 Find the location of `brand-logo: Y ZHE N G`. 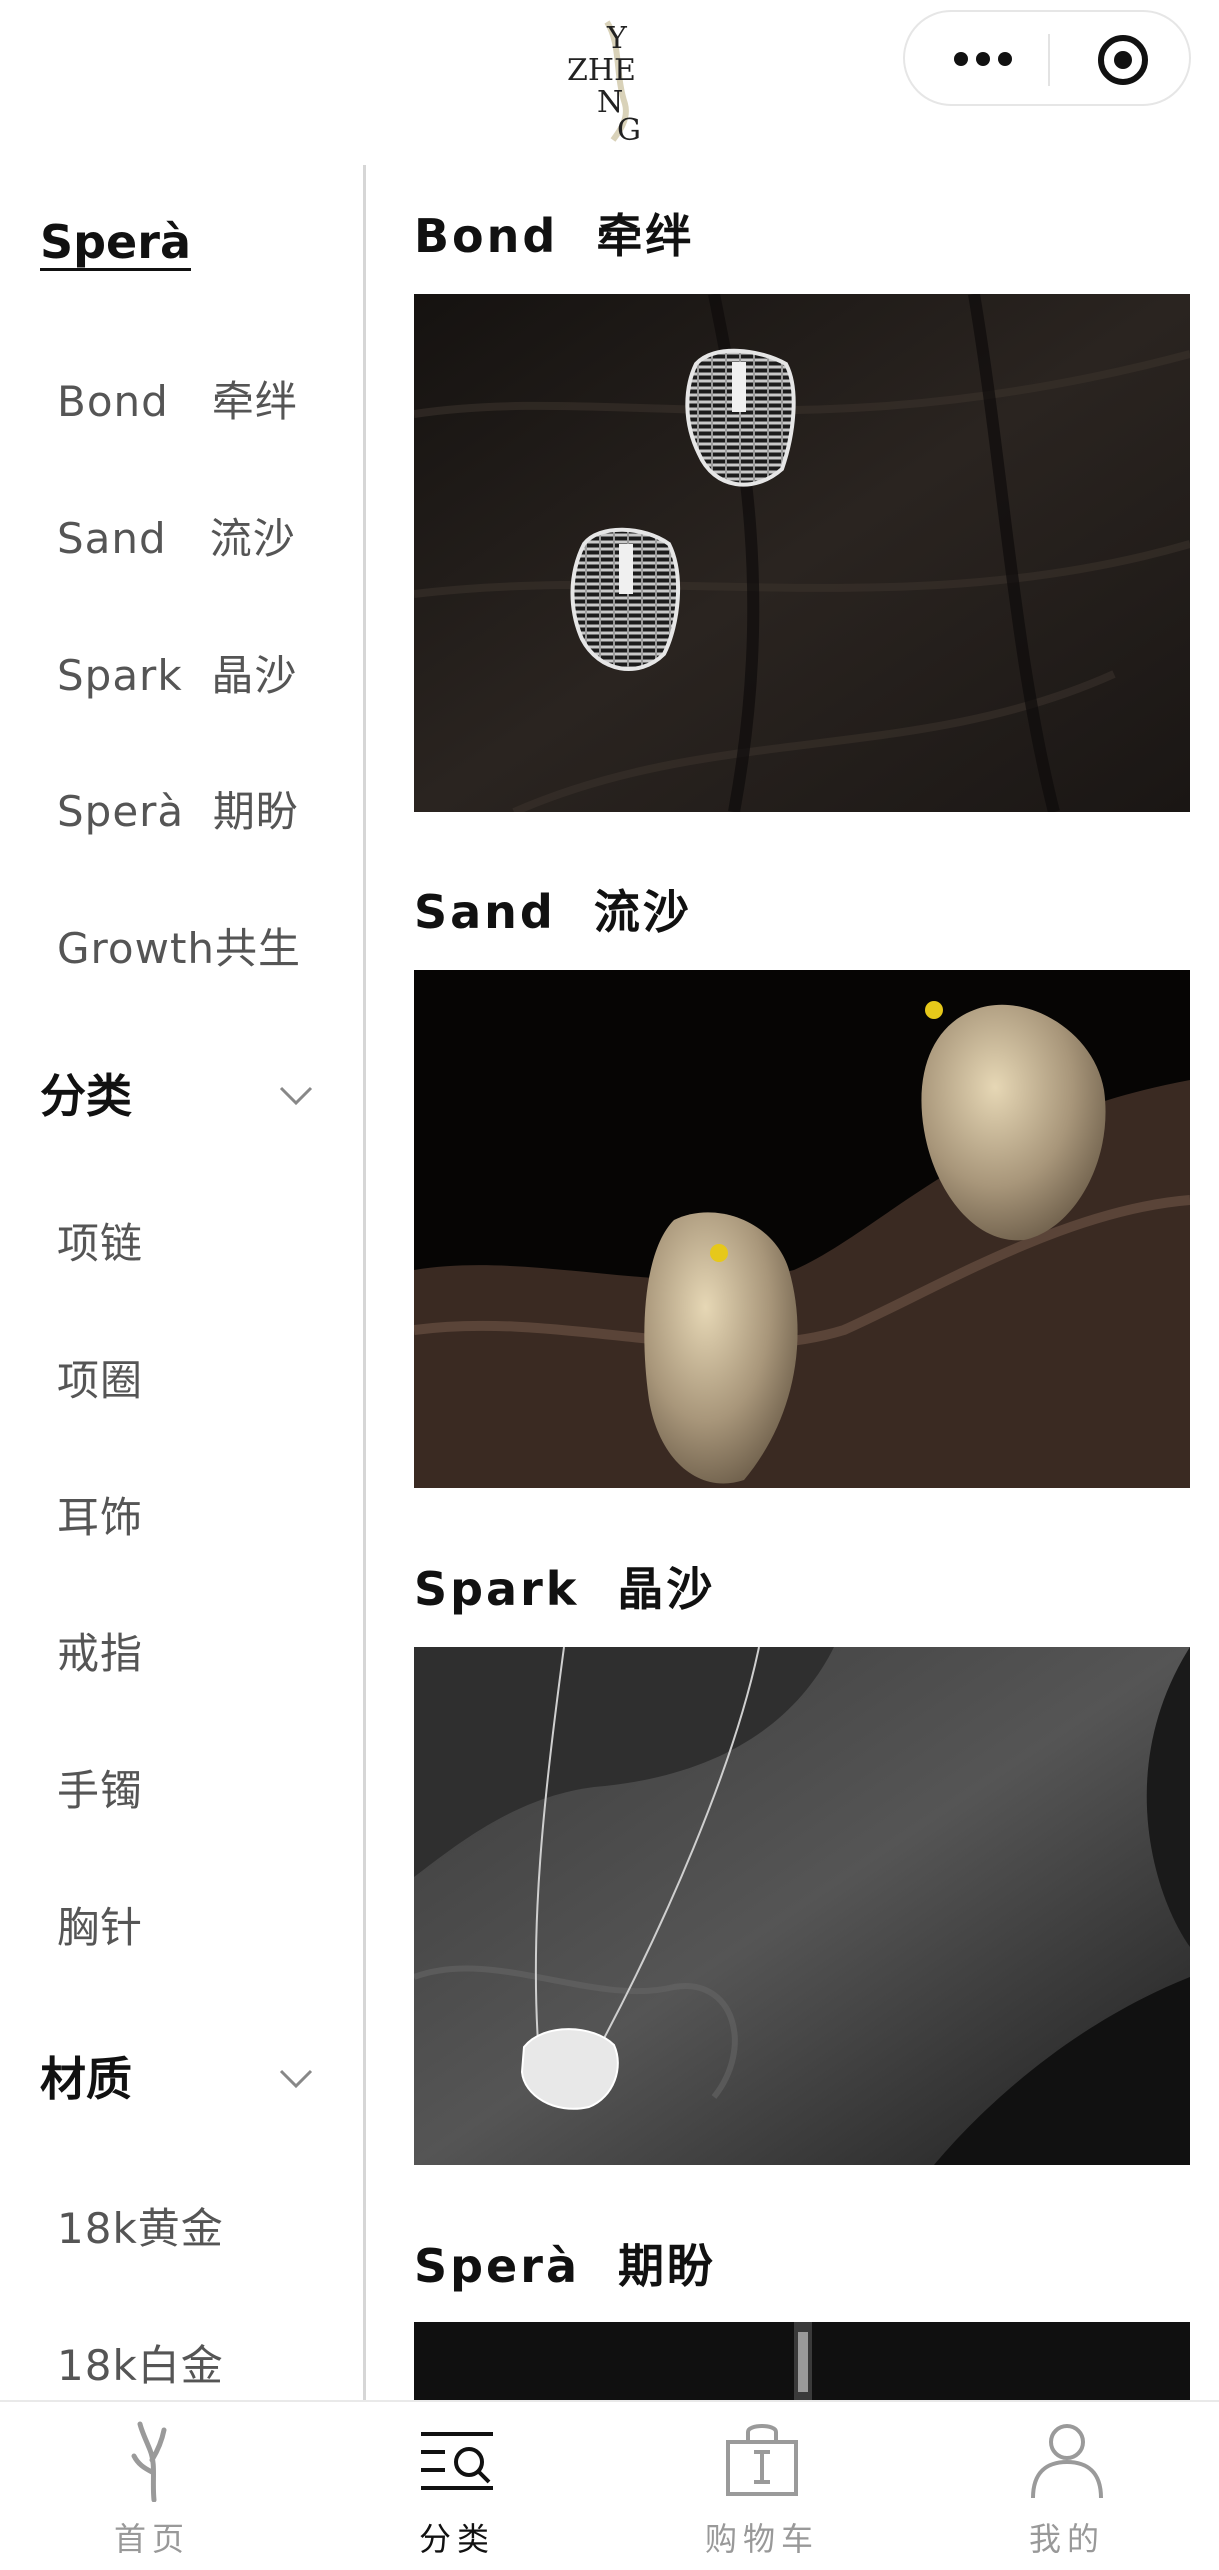

brand-logo: Y ZHE N G is located at coordinates (604, 82).